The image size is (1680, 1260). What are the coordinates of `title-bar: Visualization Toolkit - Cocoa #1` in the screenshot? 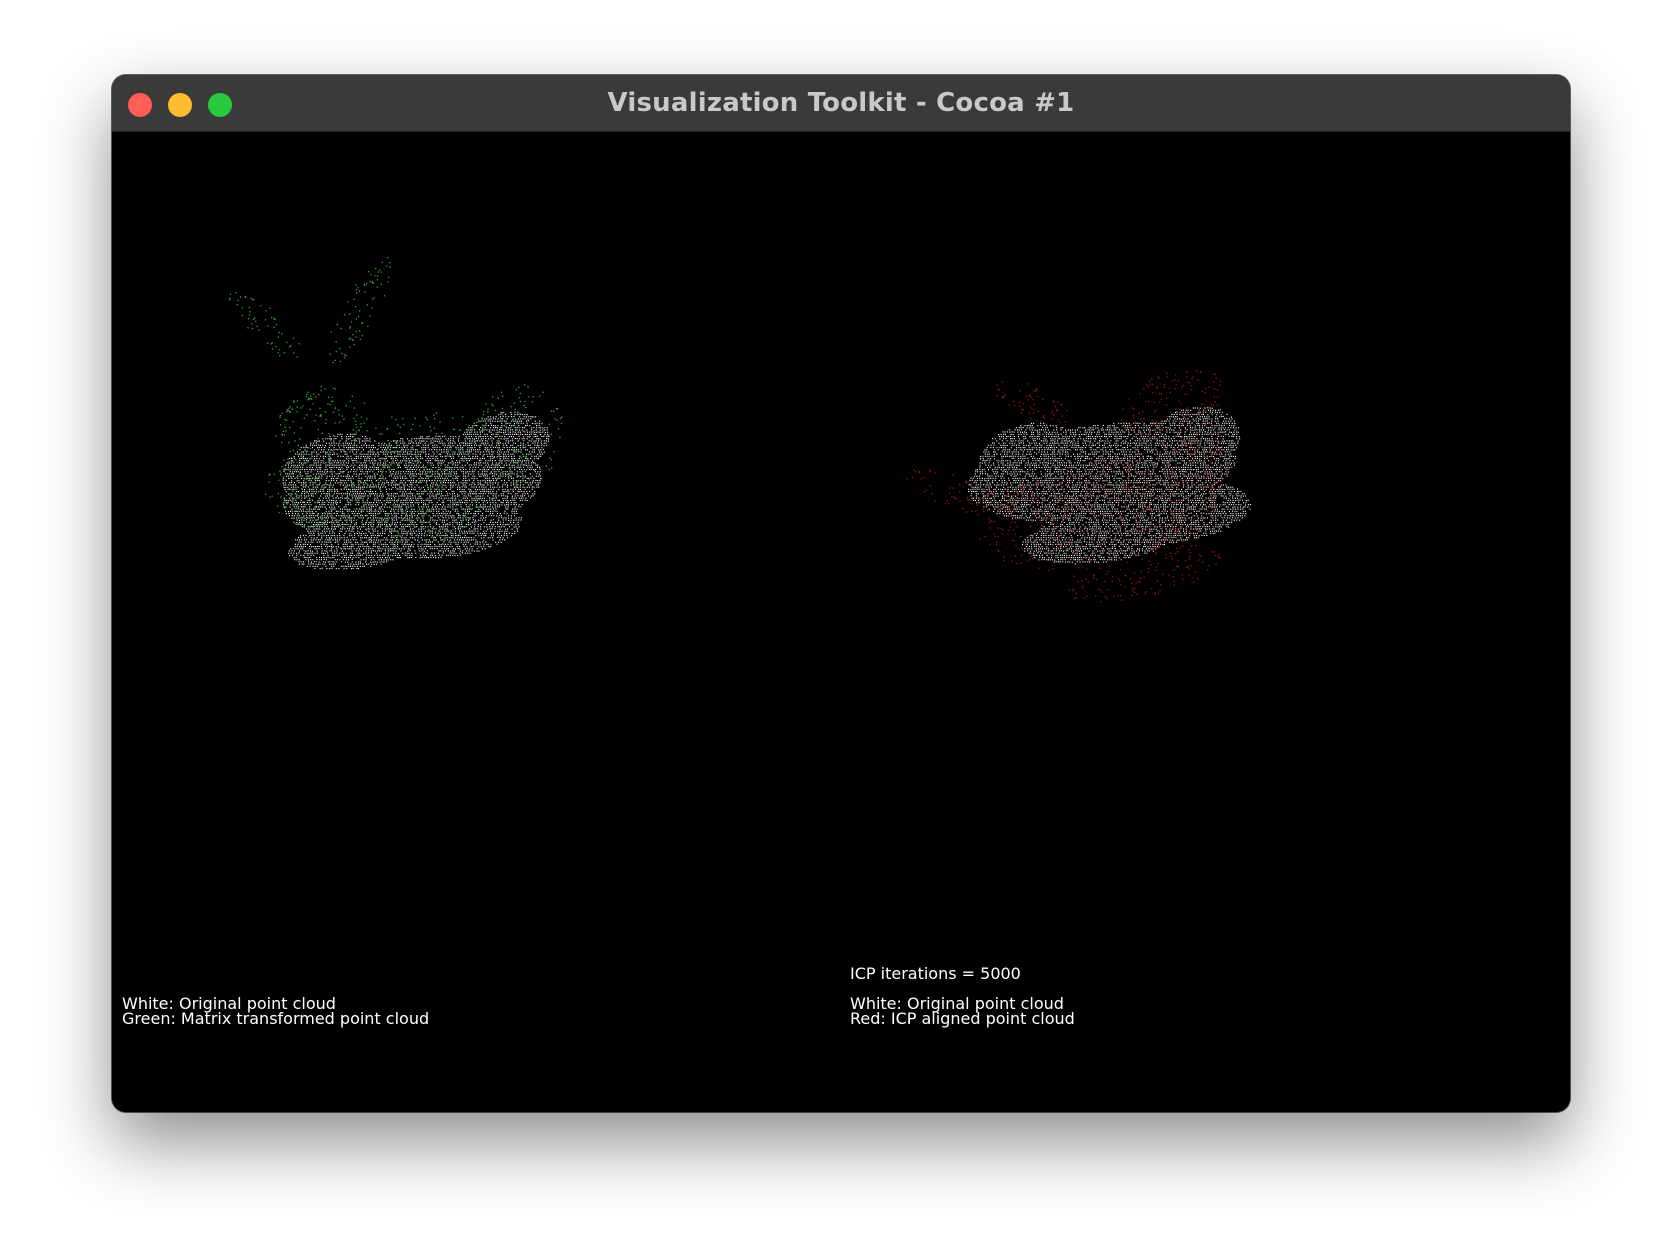 It's located at (841, 103).